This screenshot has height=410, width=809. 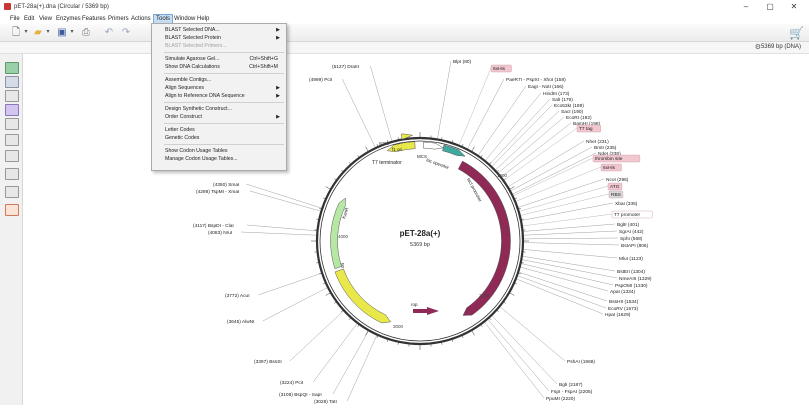 I want to click on restriction-site-label: Eco53kI (189), so click(x=569, y=106).